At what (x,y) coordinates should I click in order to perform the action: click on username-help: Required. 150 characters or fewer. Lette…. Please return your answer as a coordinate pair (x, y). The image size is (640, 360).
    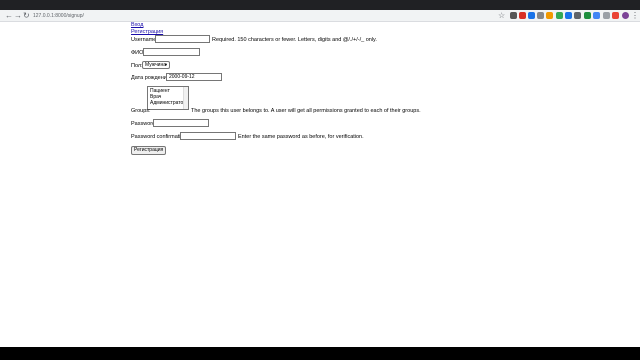
    Looking at the image, I should click on (294, 40).